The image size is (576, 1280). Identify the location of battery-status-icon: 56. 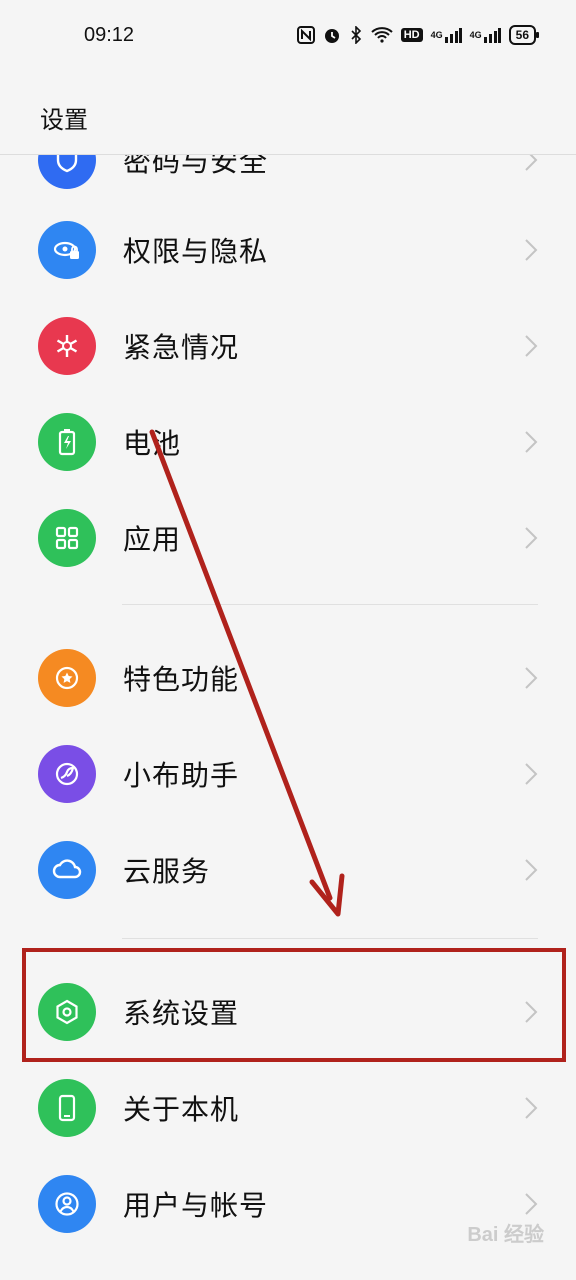
(524, 35).